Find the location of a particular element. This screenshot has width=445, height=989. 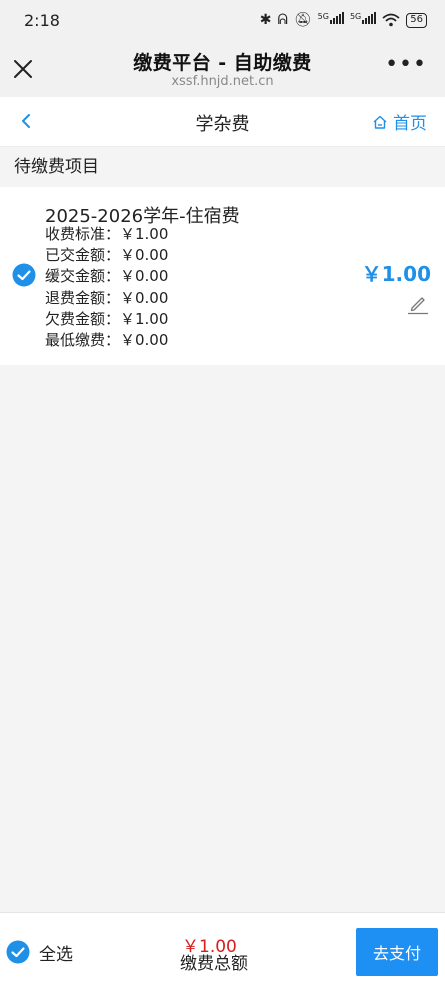

select-all-label: 全选 is located at coordinates (56, 952).